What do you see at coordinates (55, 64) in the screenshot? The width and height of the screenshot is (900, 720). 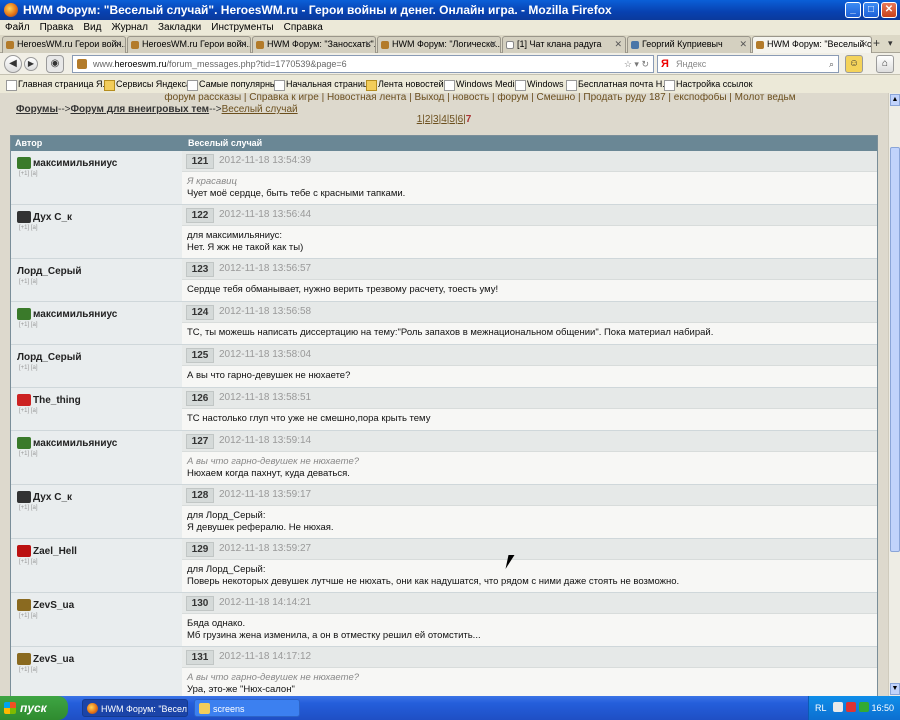 I see `home-icon: ◉` at bounding box center [55, 64].